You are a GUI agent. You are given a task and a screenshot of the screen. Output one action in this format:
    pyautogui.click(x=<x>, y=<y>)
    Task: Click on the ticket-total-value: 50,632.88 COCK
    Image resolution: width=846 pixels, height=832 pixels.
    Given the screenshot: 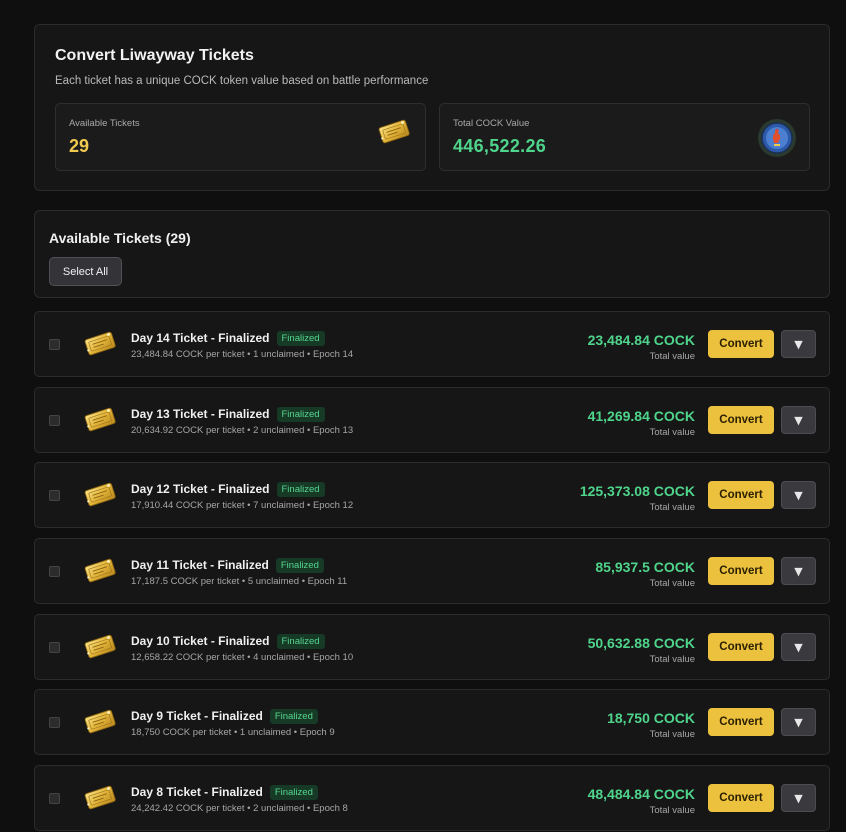 What is the action you would take?
    pyautogui.click(x=641, y=643)
    